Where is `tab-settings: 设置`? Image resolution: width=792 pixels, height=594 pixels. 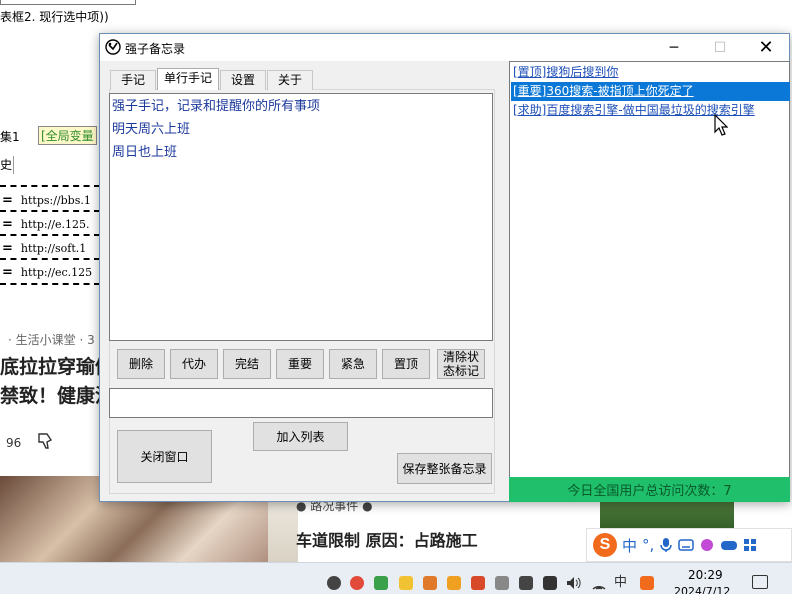
tab-settings: 设置 is located at coordinates (243, 80).